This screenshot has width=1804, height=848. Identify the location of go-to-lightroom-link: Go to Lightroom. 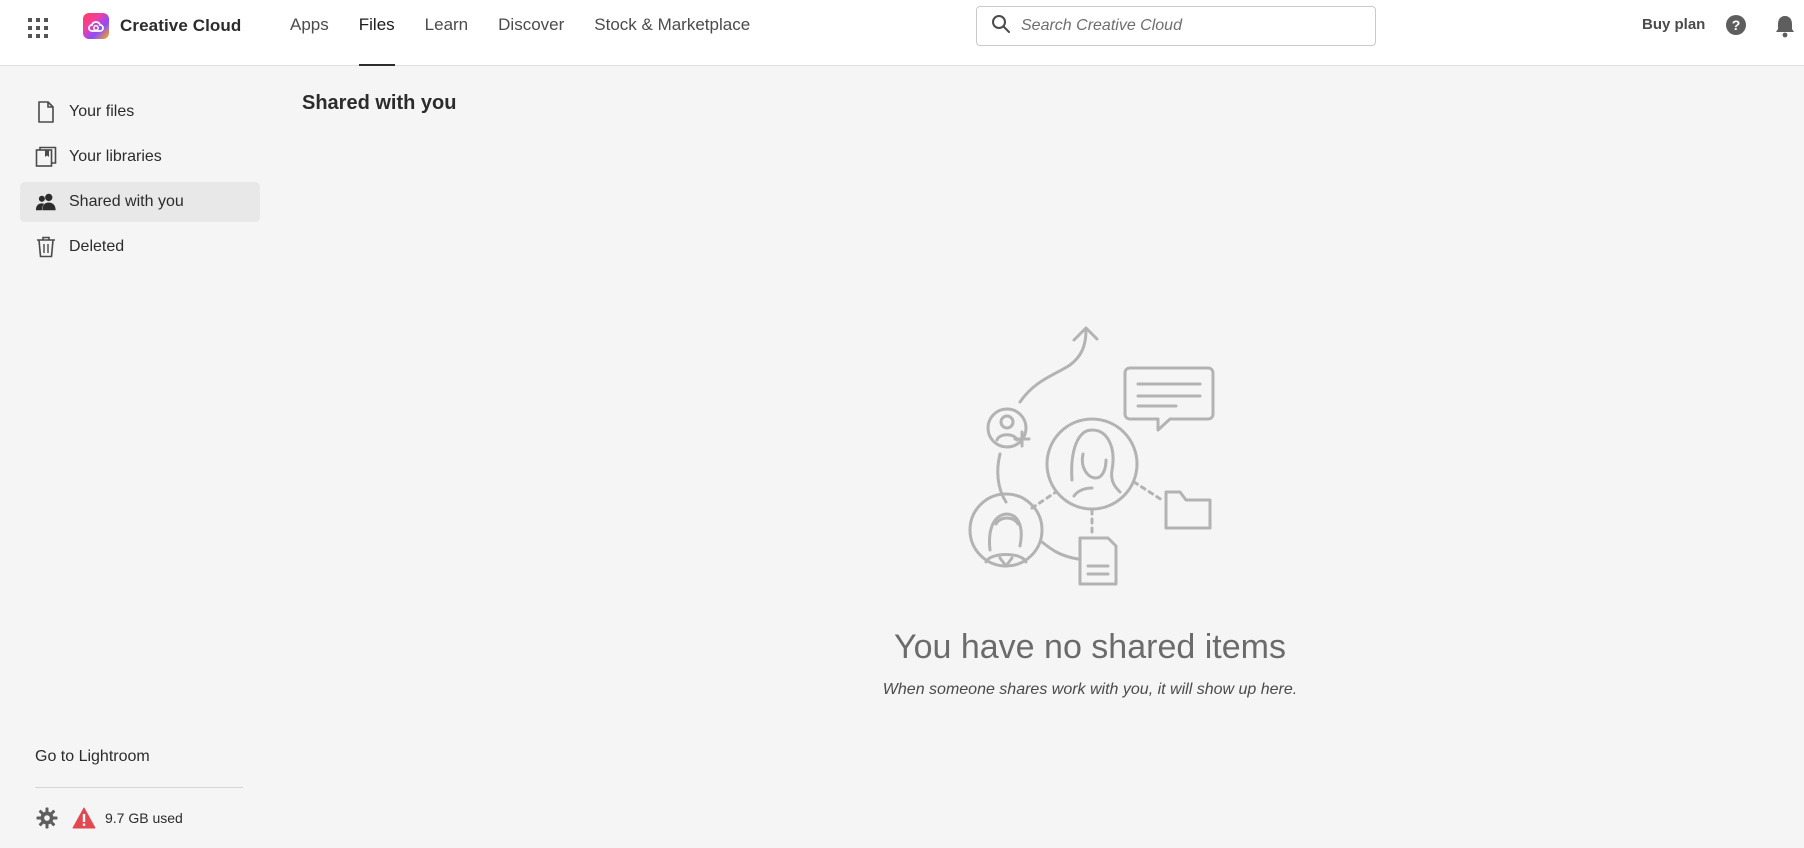
(92, 757).